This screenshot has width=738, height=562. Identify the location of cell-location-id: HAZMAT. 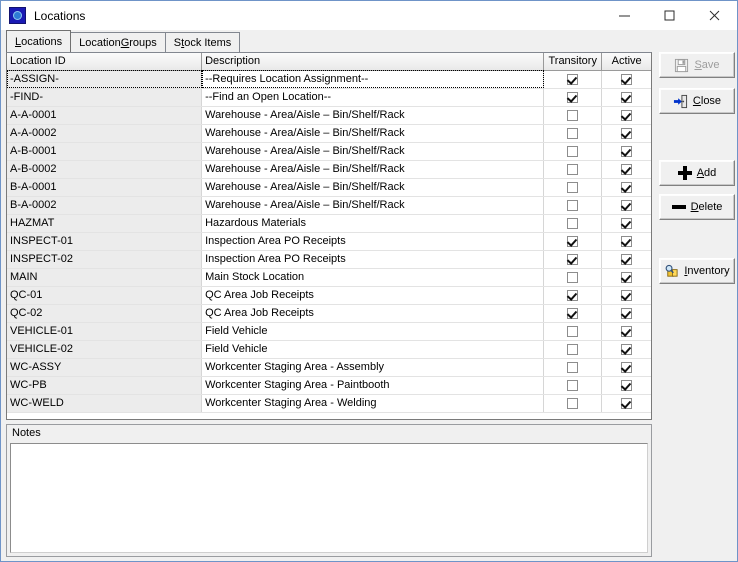
(105, 223).